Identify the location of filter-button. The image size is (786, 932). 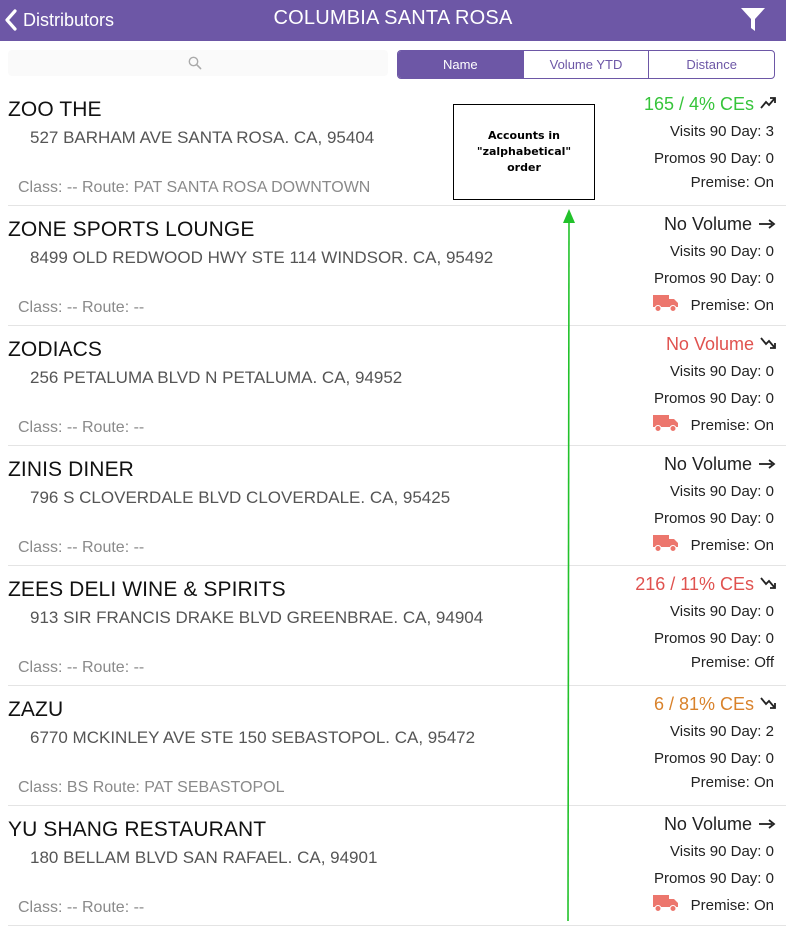
(753, 20).